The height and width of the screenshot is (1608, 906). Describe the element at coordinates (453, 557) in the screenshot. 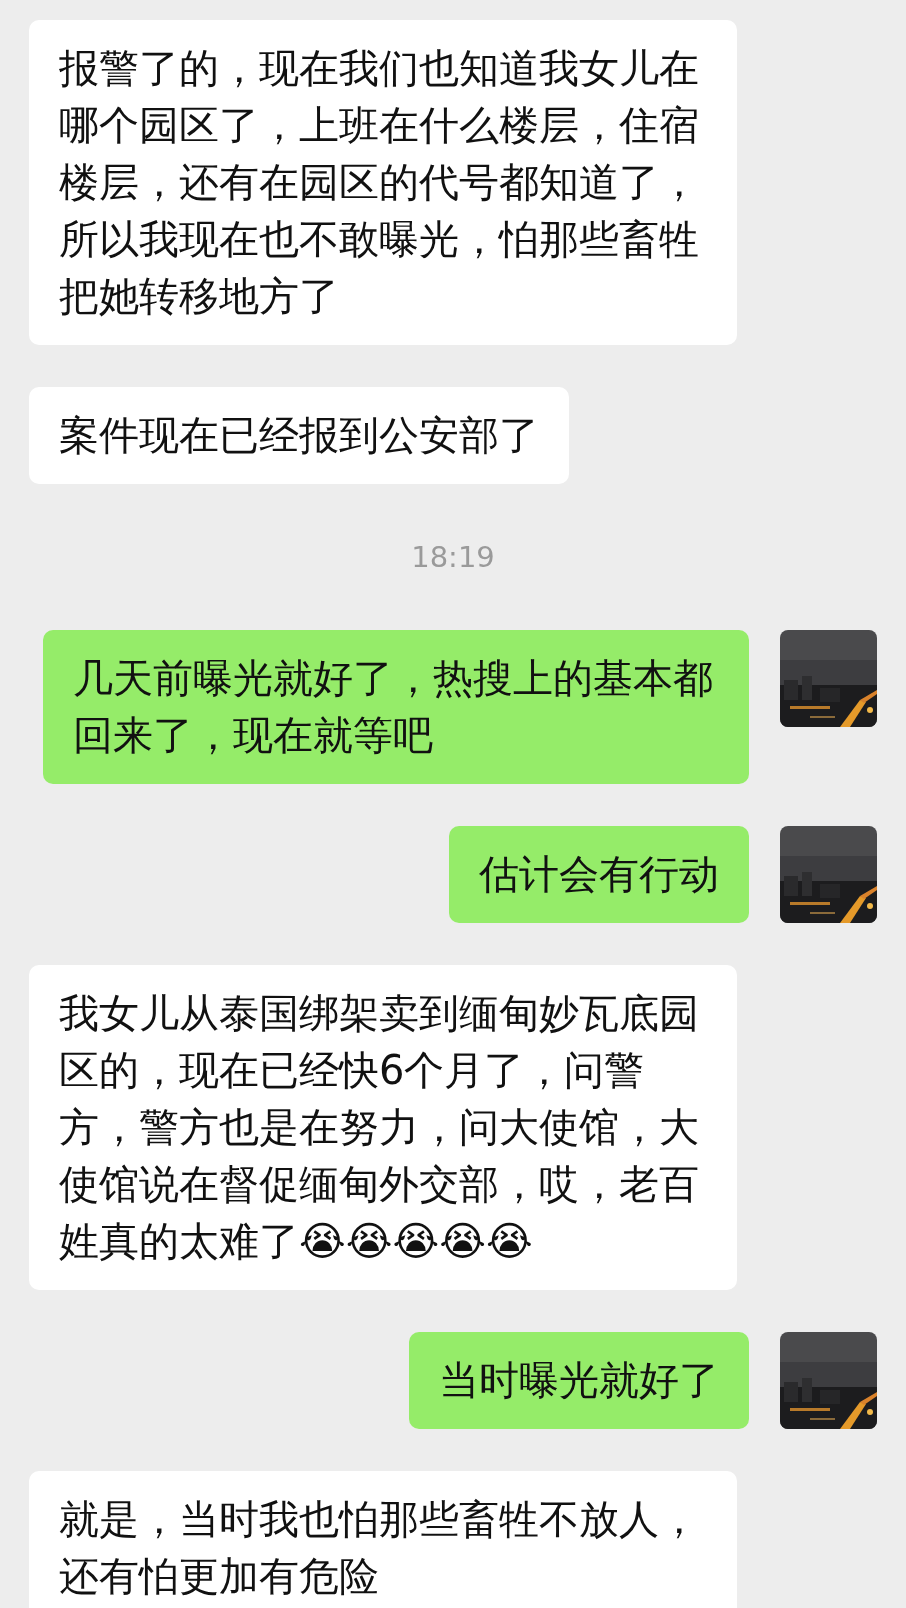

I see `timestamp: 18:19` at that location.